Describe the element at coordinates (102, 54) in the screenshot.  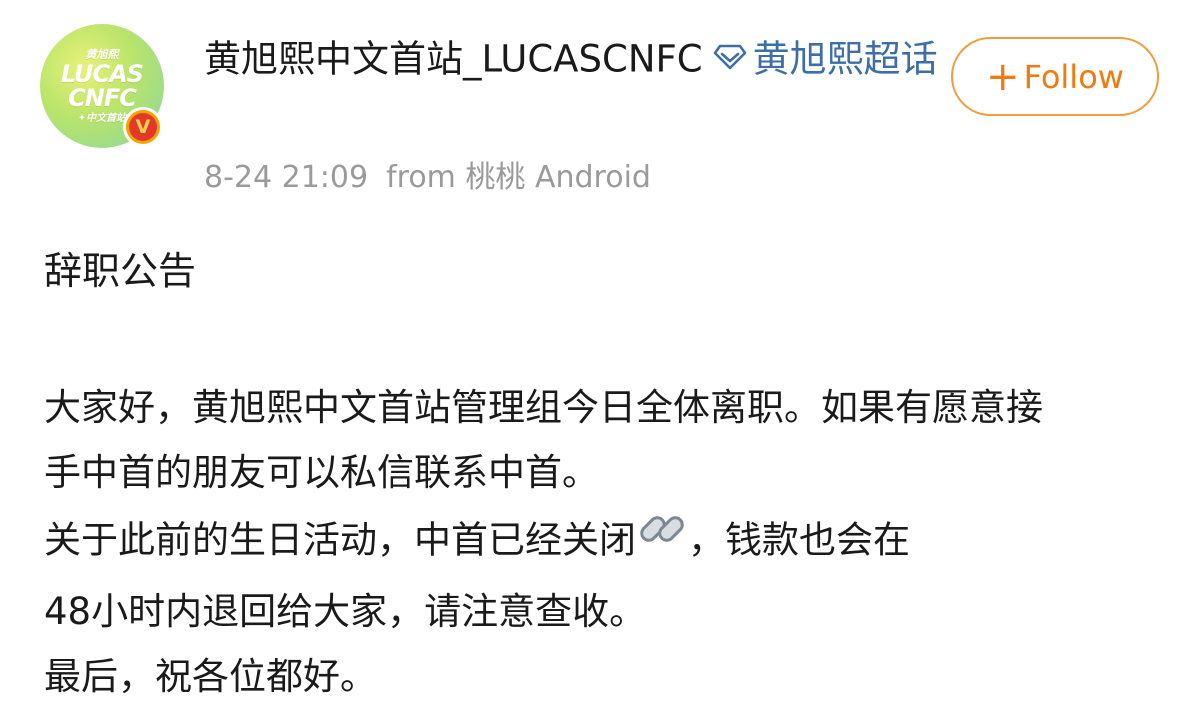
I see `avatar-text-top: 黄旭熙` at that location.